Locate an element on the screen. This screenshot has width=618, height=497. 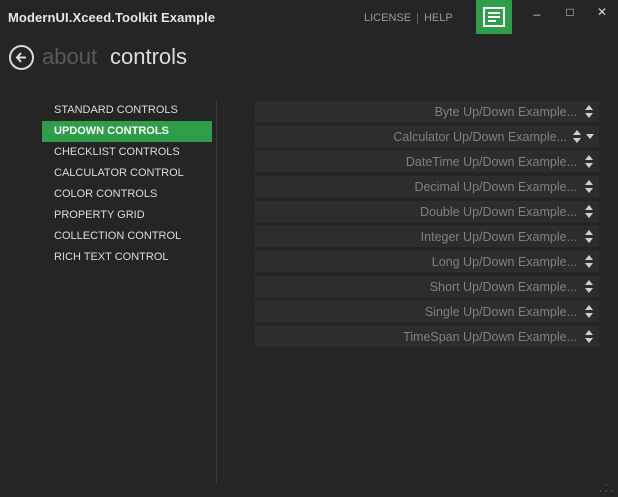
breadcrumb-about: about is located at coordinates (69, 57).